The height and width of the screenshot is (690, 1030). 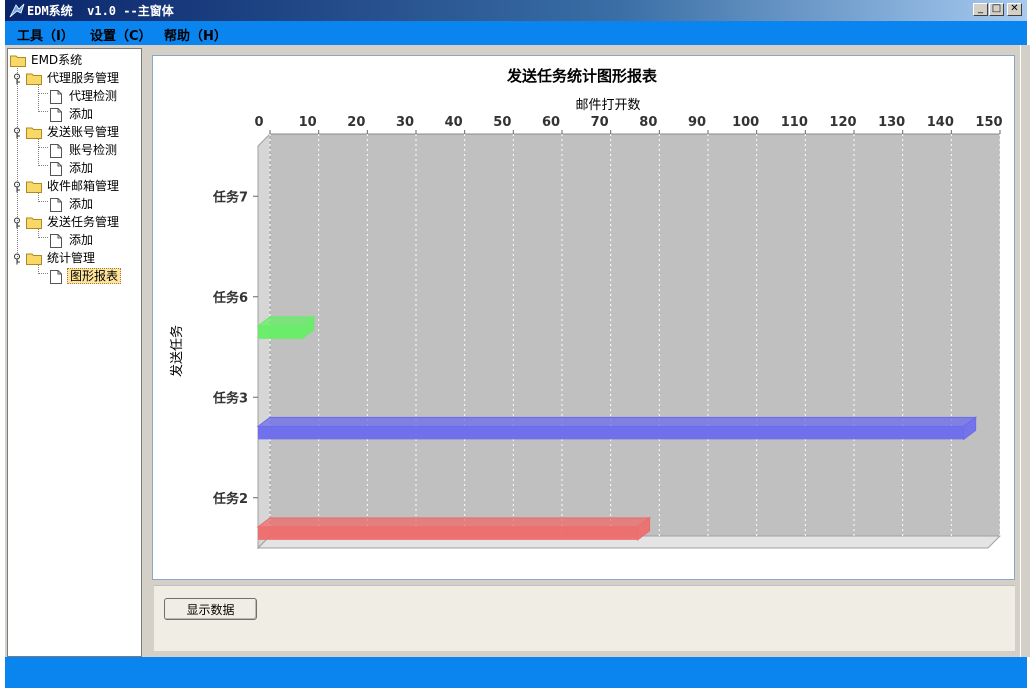 I want to click on minimize-icon: _, so click(x=980, y=8).